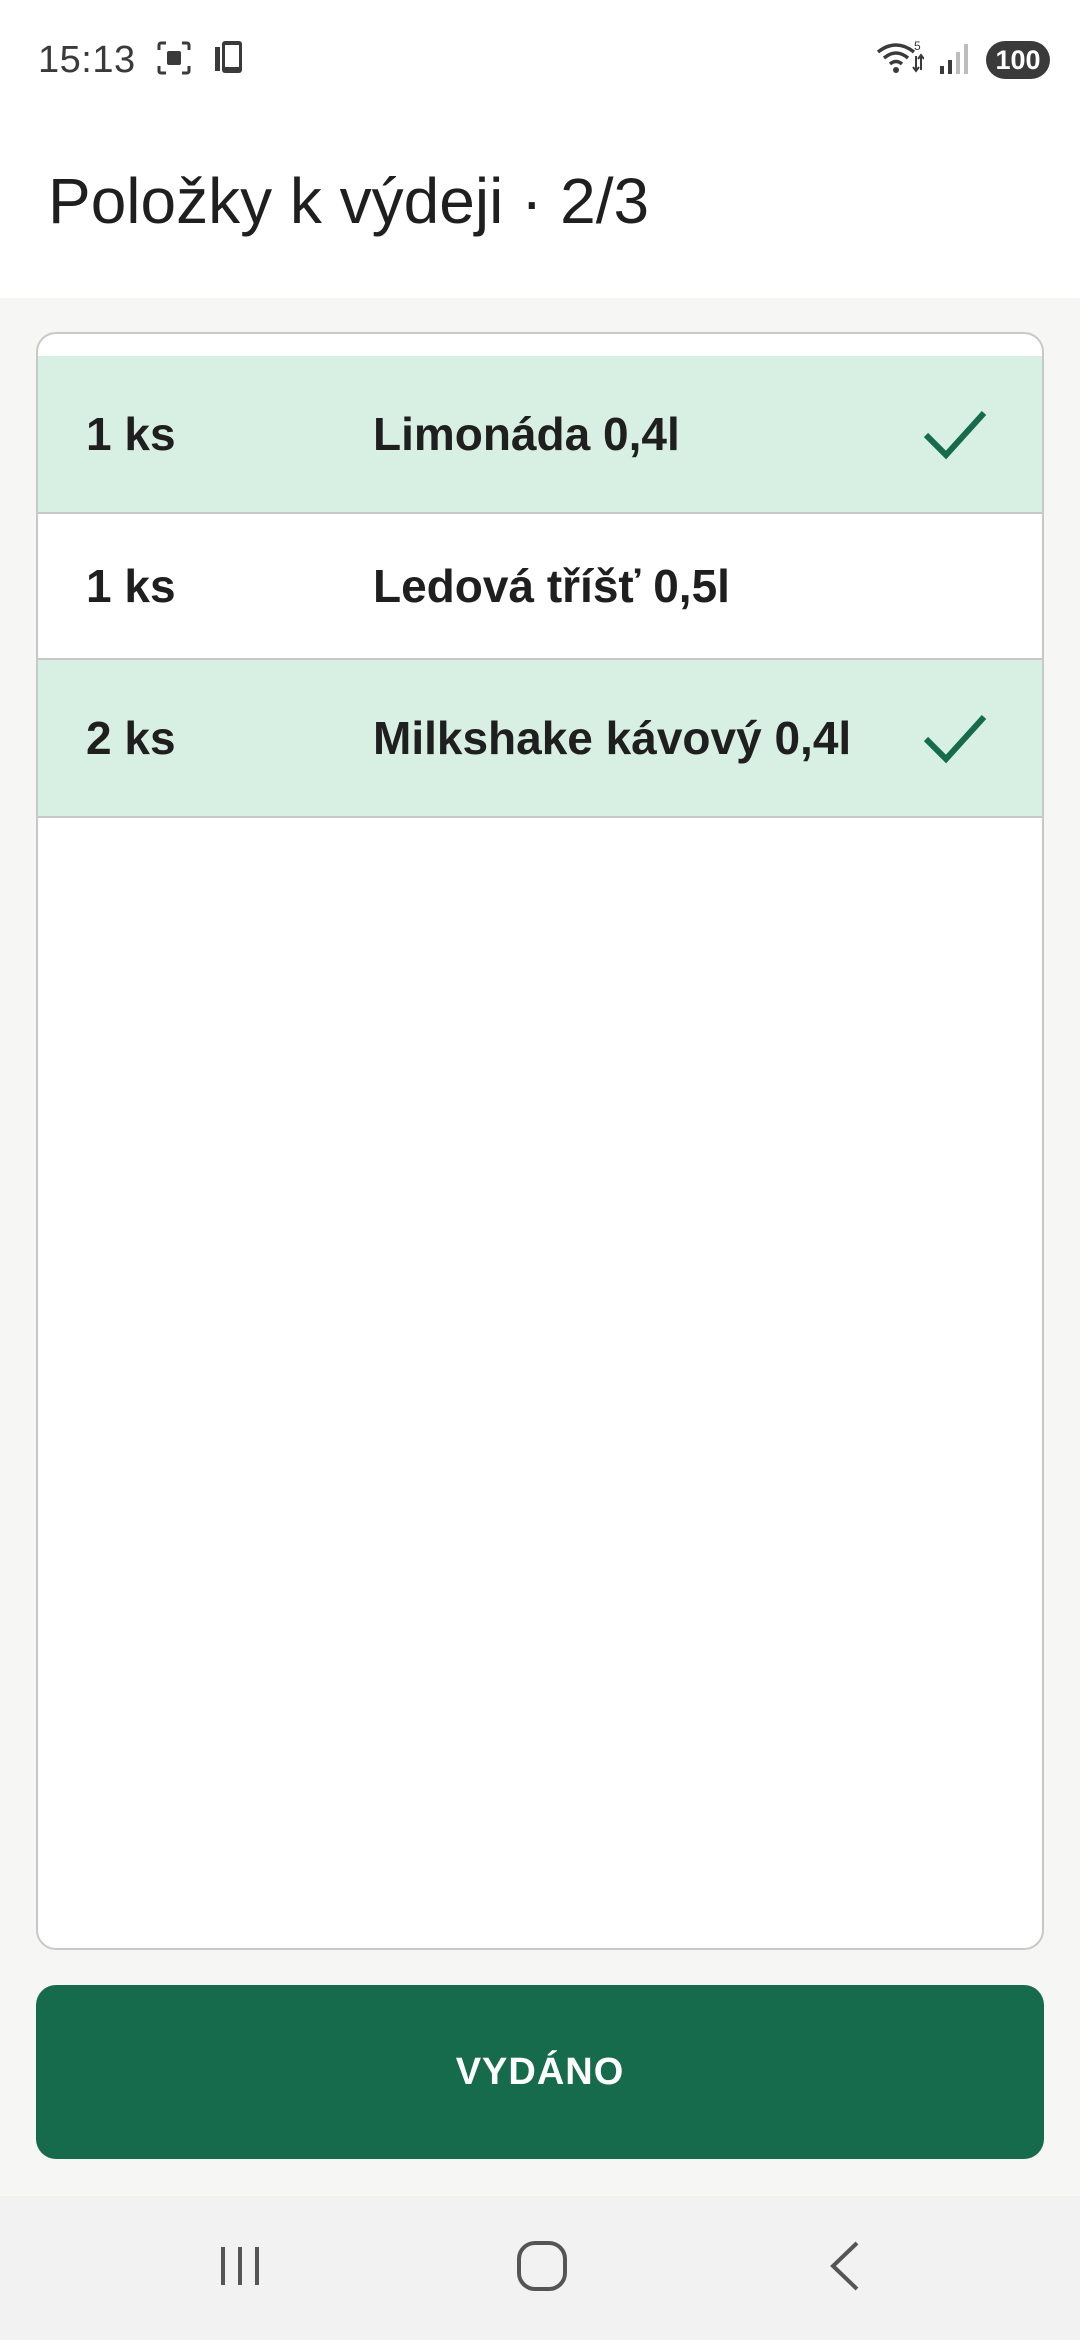 The width and height of the screenshot is (1080, 2340). I want to click on home-icon, so click(542, 2268).